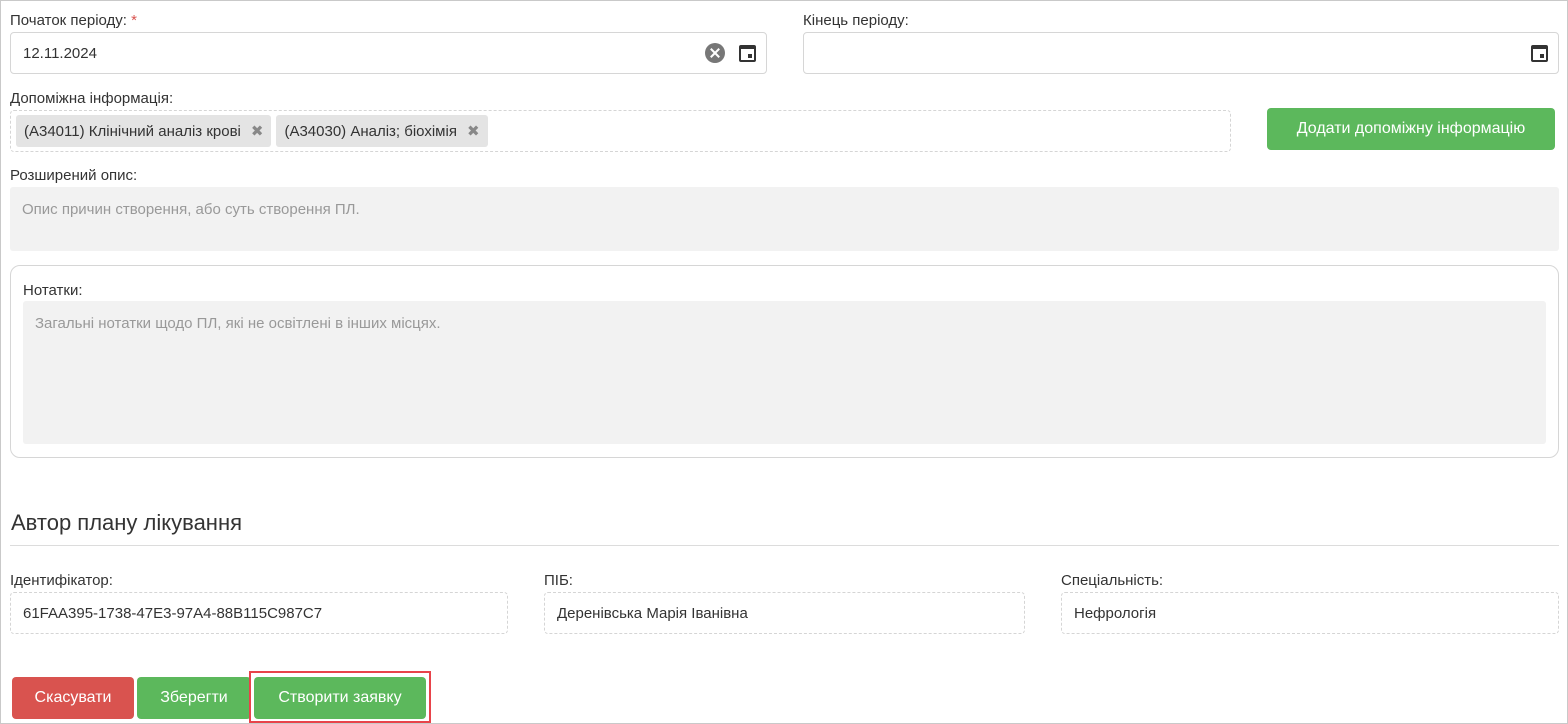 This screenshot has height=724, width=1568. I want to click on clear-icon, so click(715, 53).